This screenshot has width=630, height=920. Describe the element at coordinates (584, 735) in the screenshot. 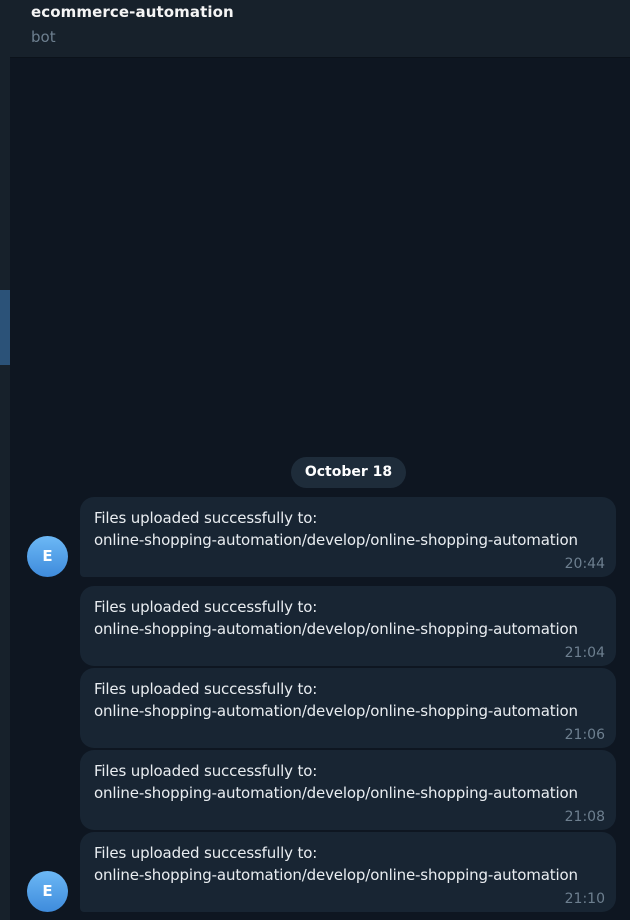

I see `message-time: 21:06` at that location.